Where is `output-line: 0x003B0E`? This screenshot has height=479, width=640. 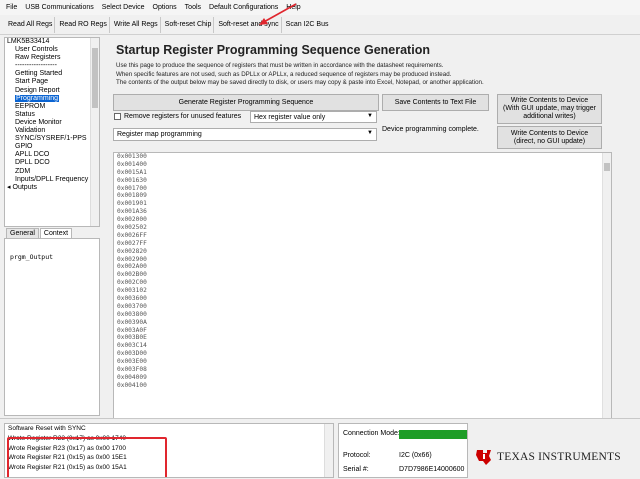 output-line: 0x003B0E is located at coordinates (132, 338).